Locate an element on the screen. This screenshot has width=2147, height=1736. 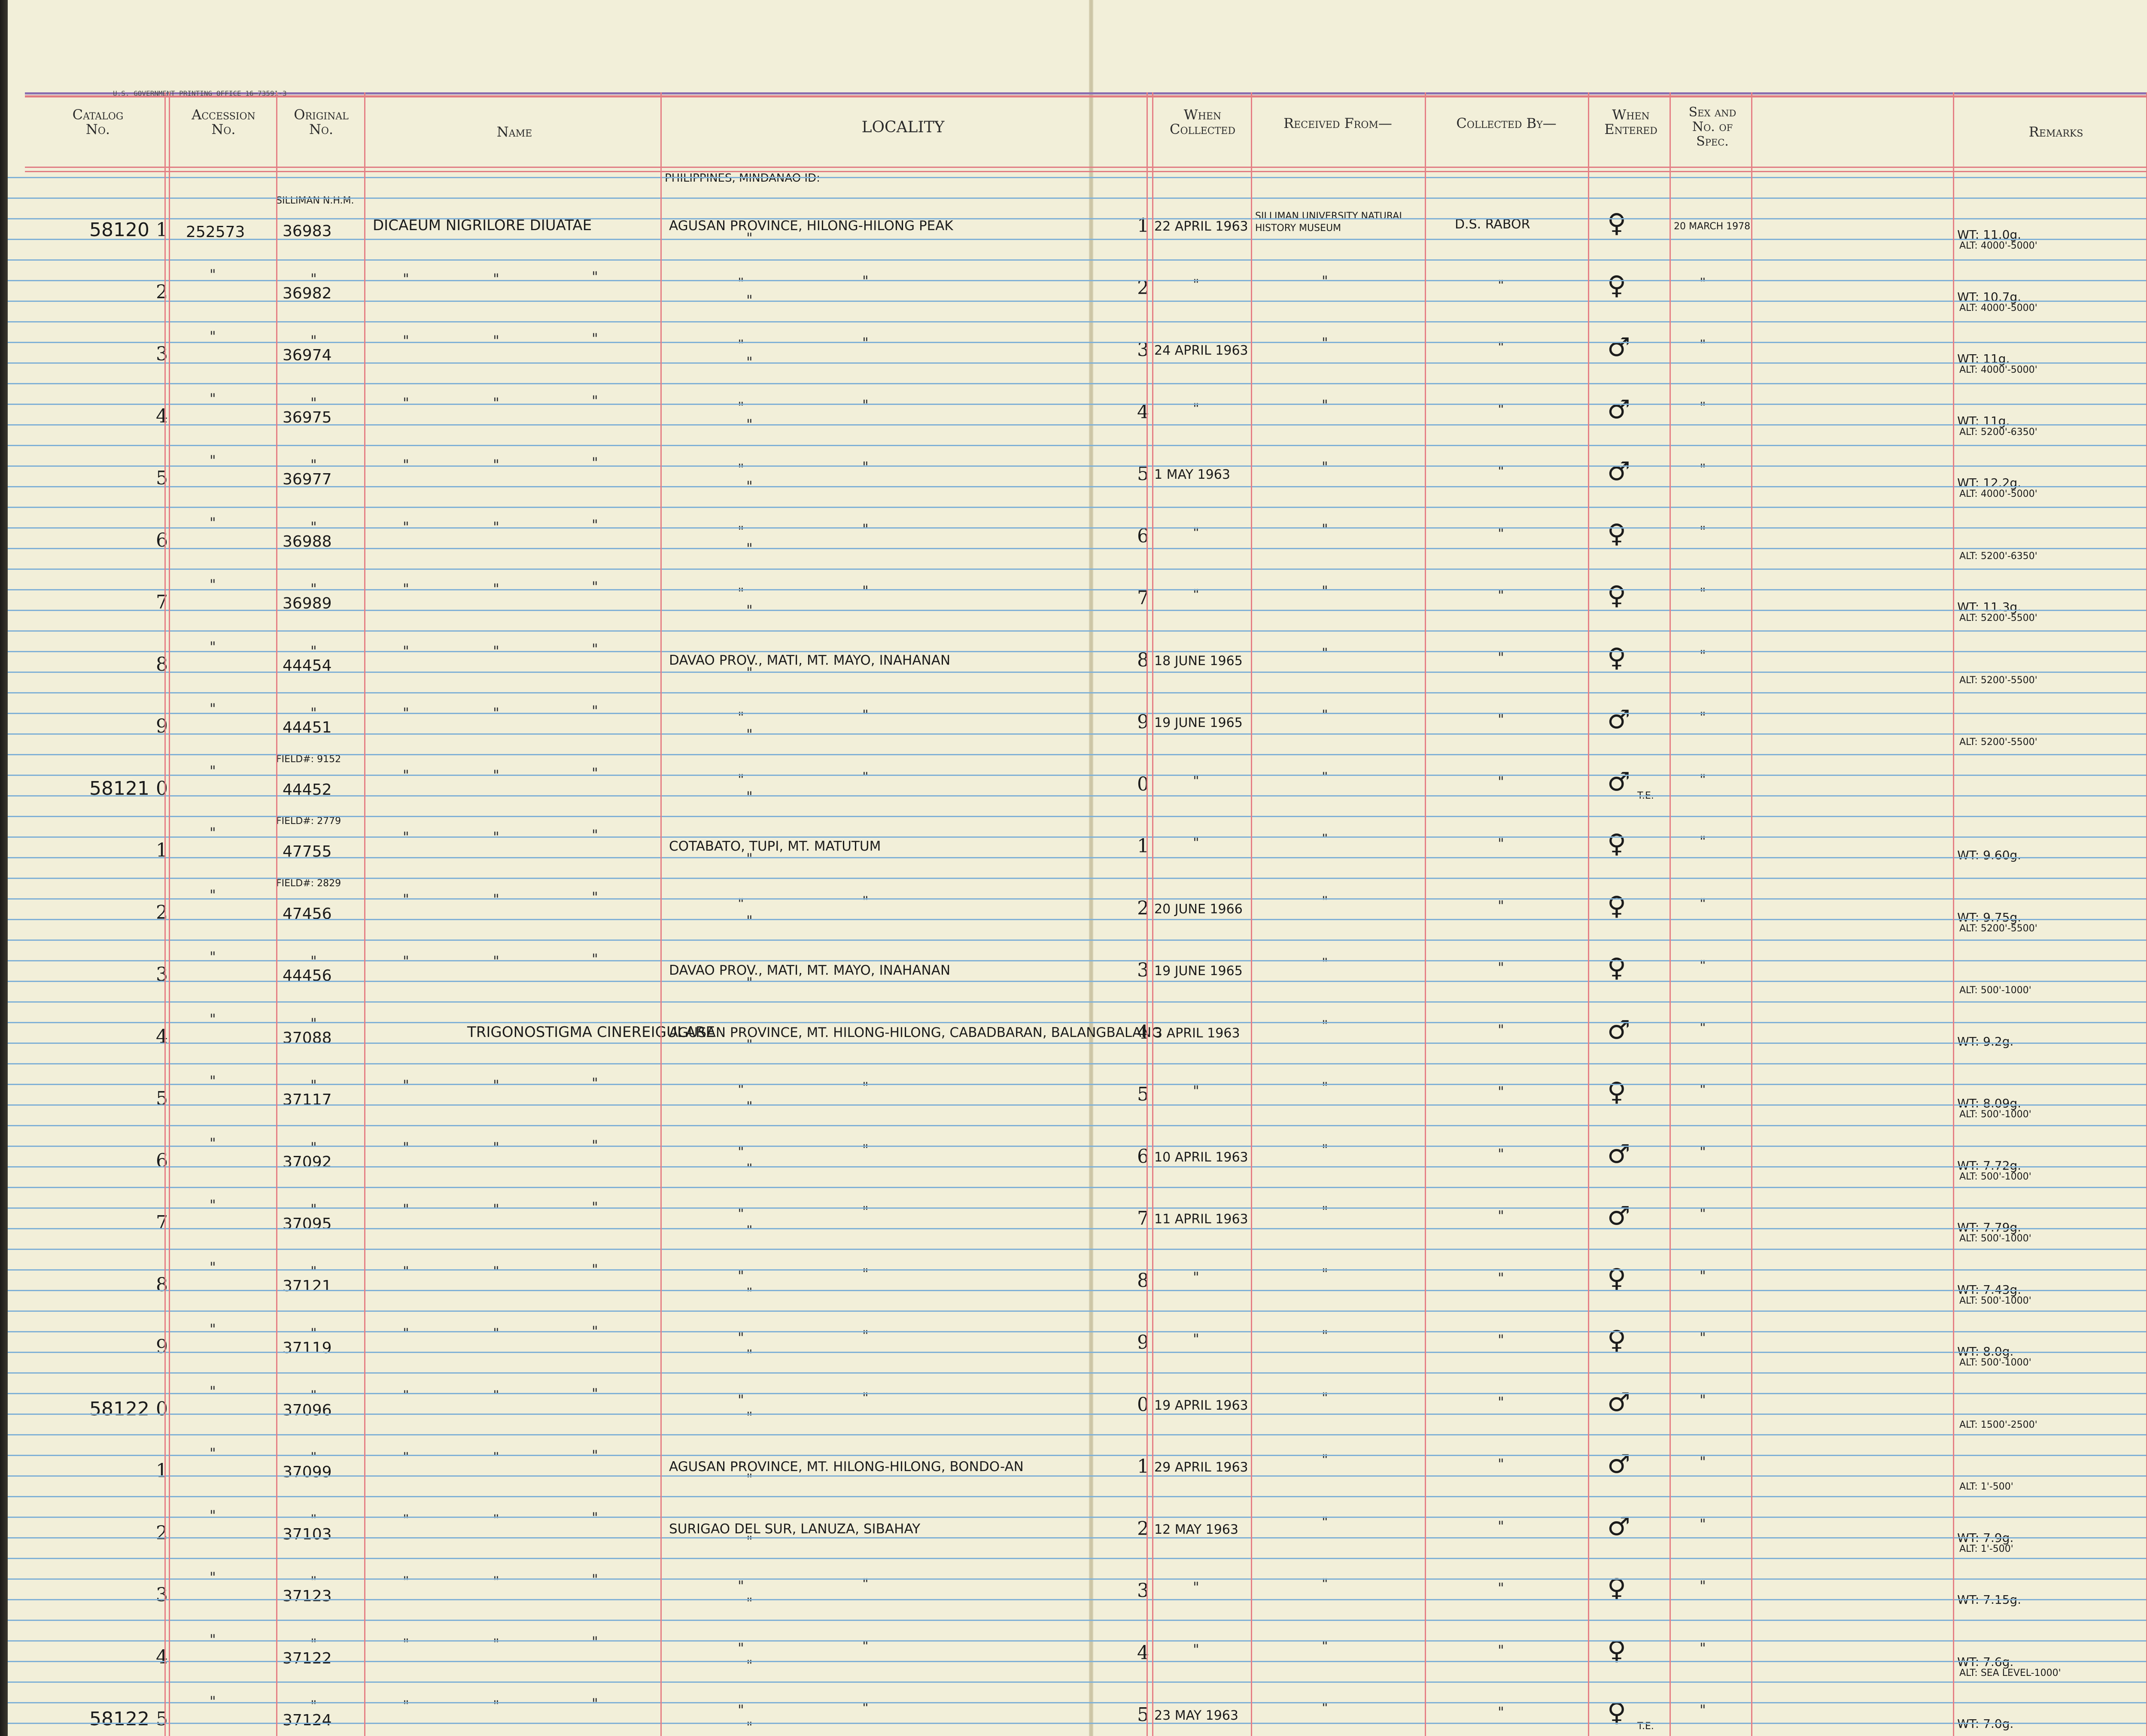
original-number: 36974 is located at coordinates (307, 355).